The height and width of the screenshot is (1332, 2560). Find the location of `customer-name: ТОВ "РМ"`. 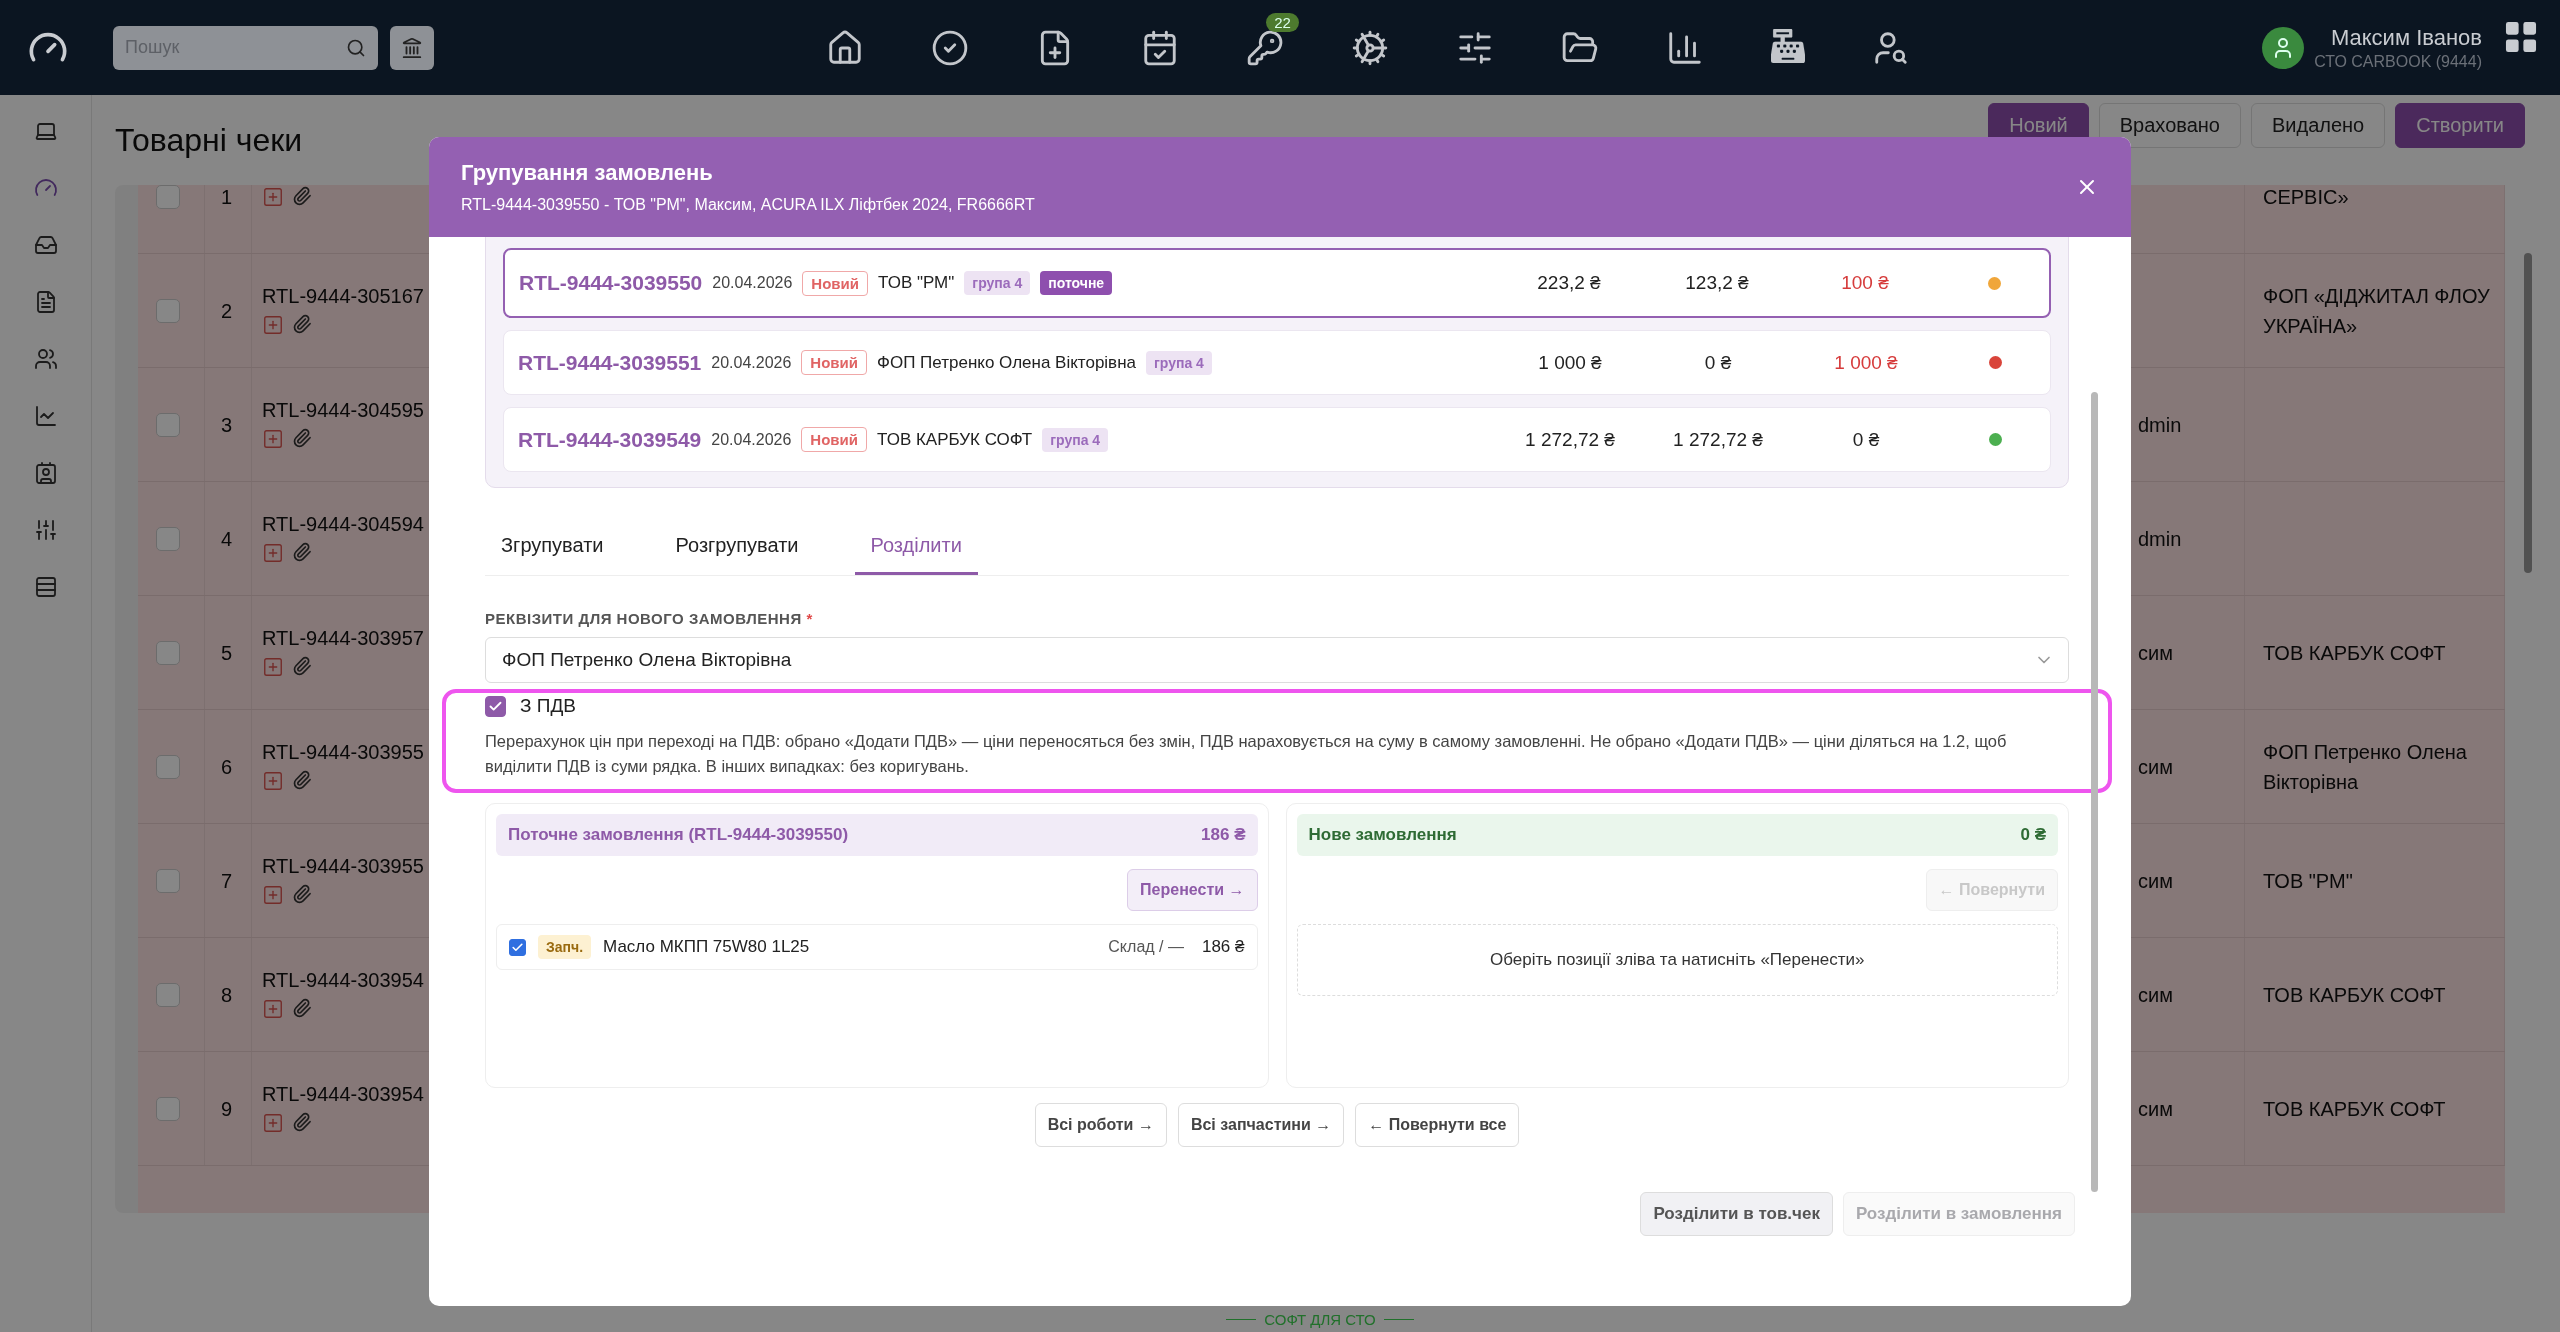

customer-name: ТОВ "РМ" is located at coordinates (916, 283).